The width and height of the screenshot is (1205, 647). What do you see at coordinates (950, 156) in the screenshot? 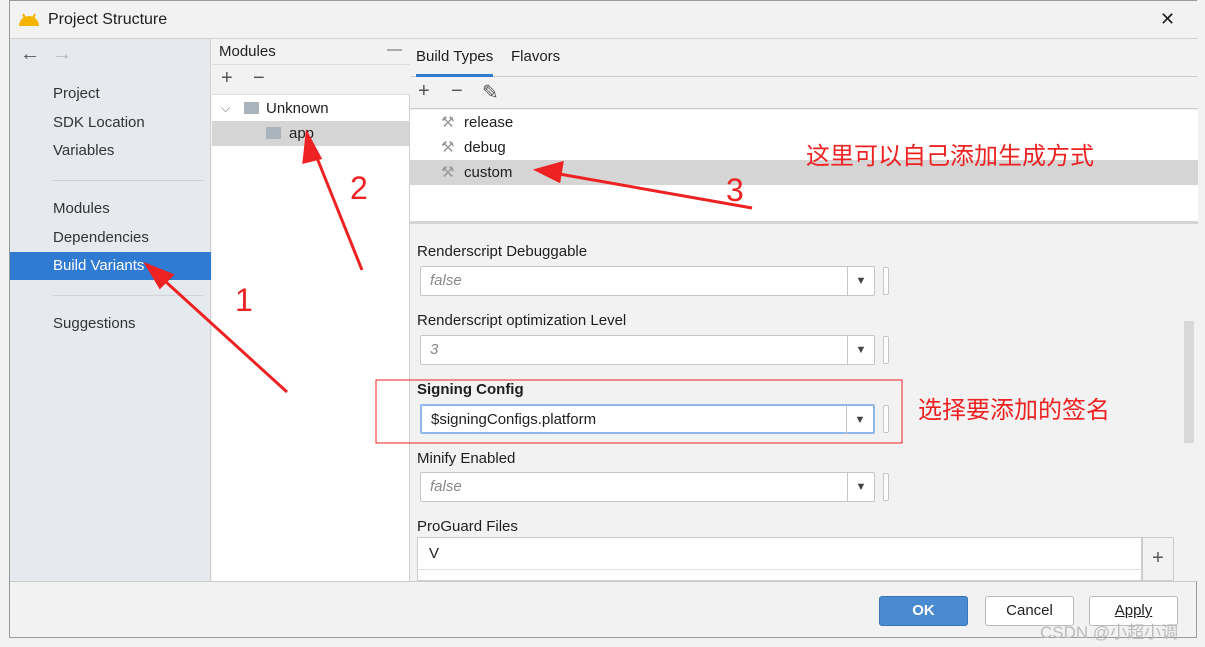
I see `annotation-note-build-types: 这里可以自己添加生成方式` at bounding box center [950, 156].